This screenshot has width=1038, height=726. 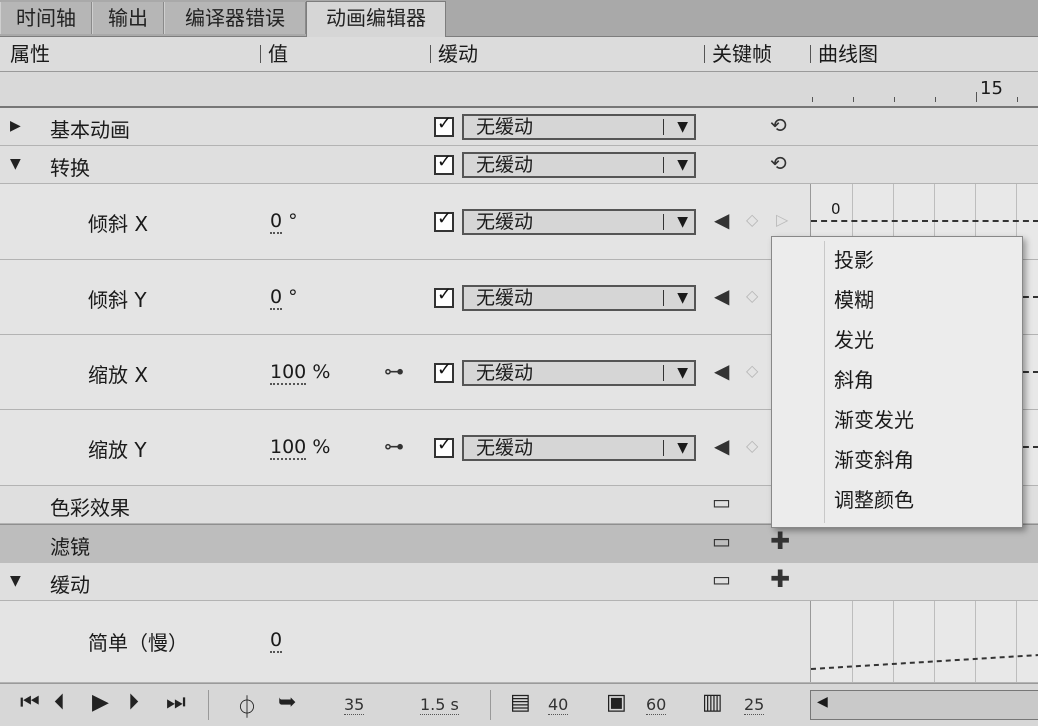 I want to click on tab-timeline: 时间轴, so click(x=46, y=18).